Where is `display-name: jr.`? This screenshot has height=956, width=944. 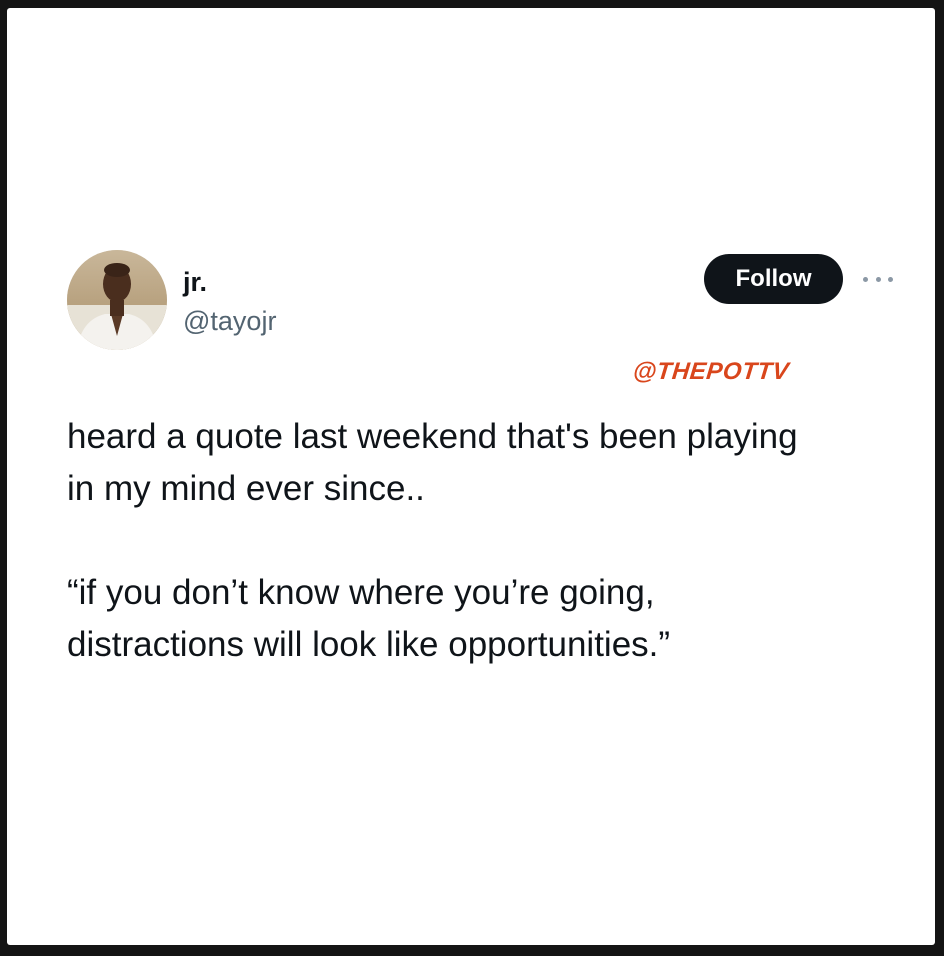
display-name: jr. is located at coordinates (195, 282).